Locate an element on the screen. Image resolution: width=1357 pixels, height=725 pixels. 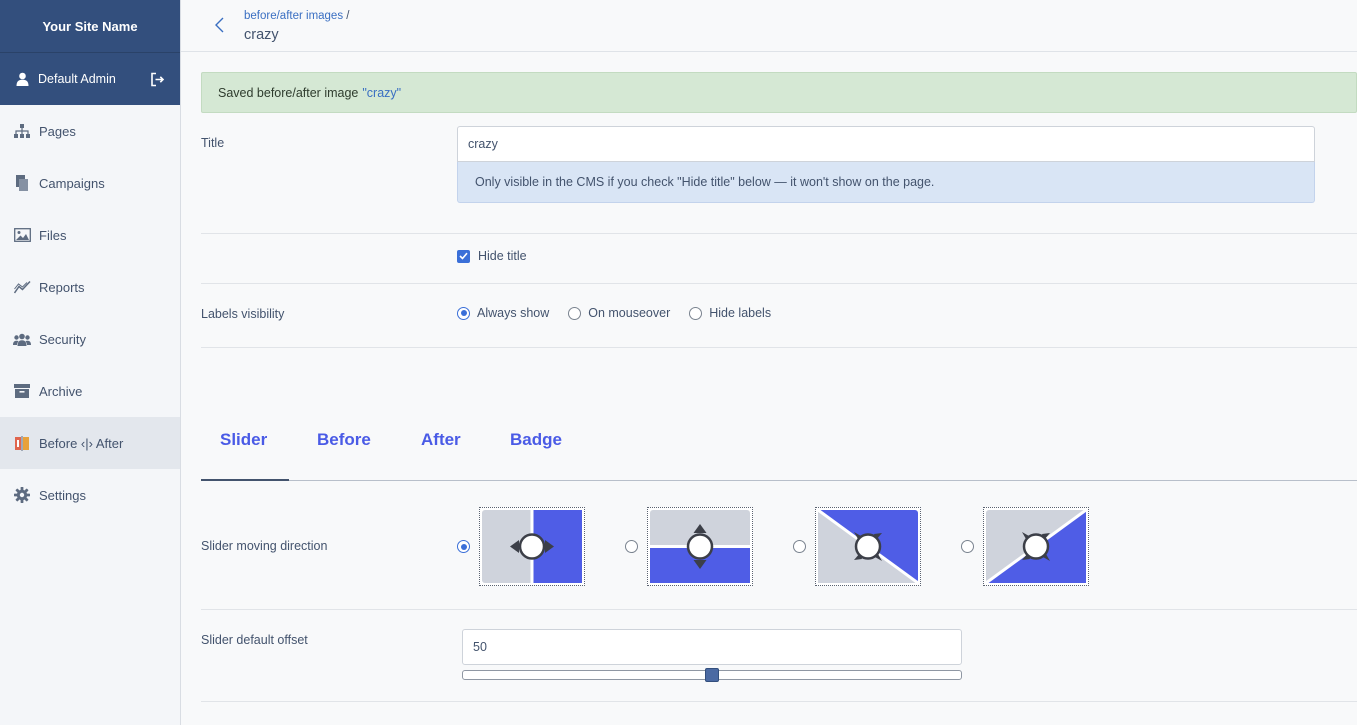
sidebar-item-label: Archive is located at coordinates (61, 391).